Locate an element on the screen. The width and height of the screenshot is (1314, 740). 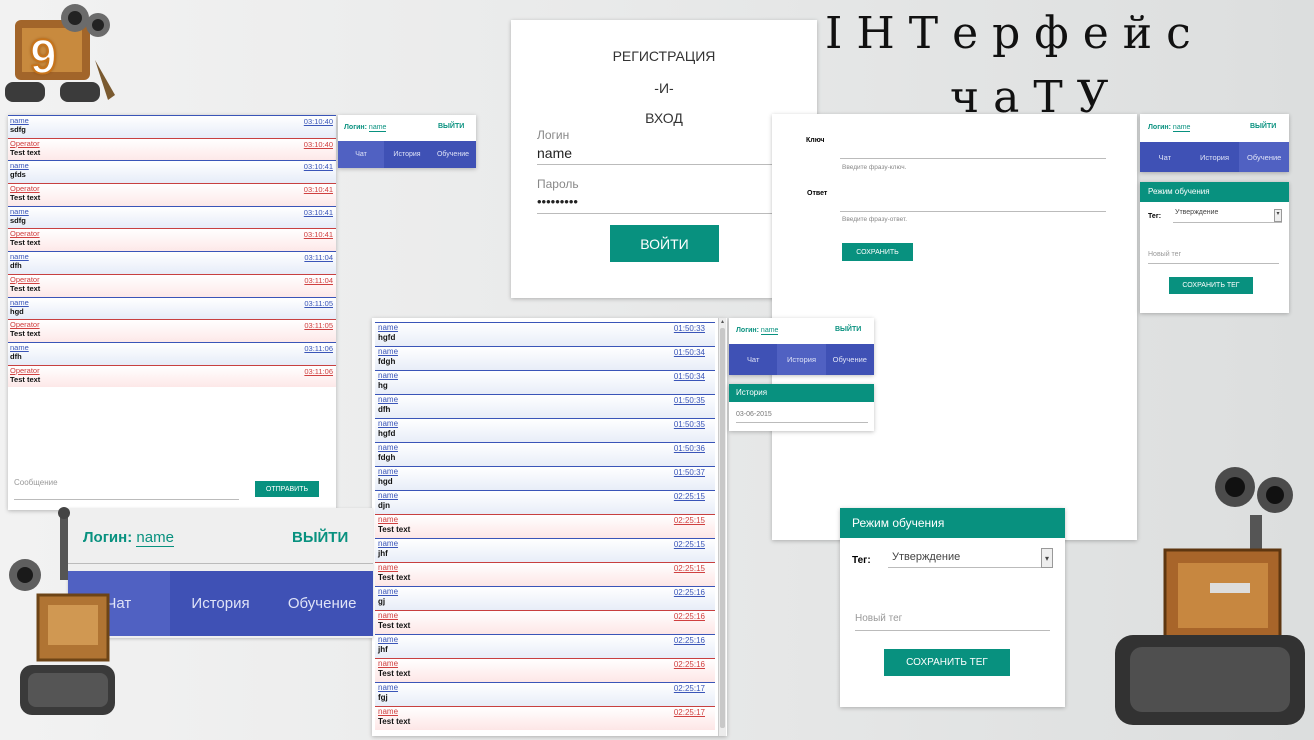
message-input: Сообщение is located at coordinates (126, 487).